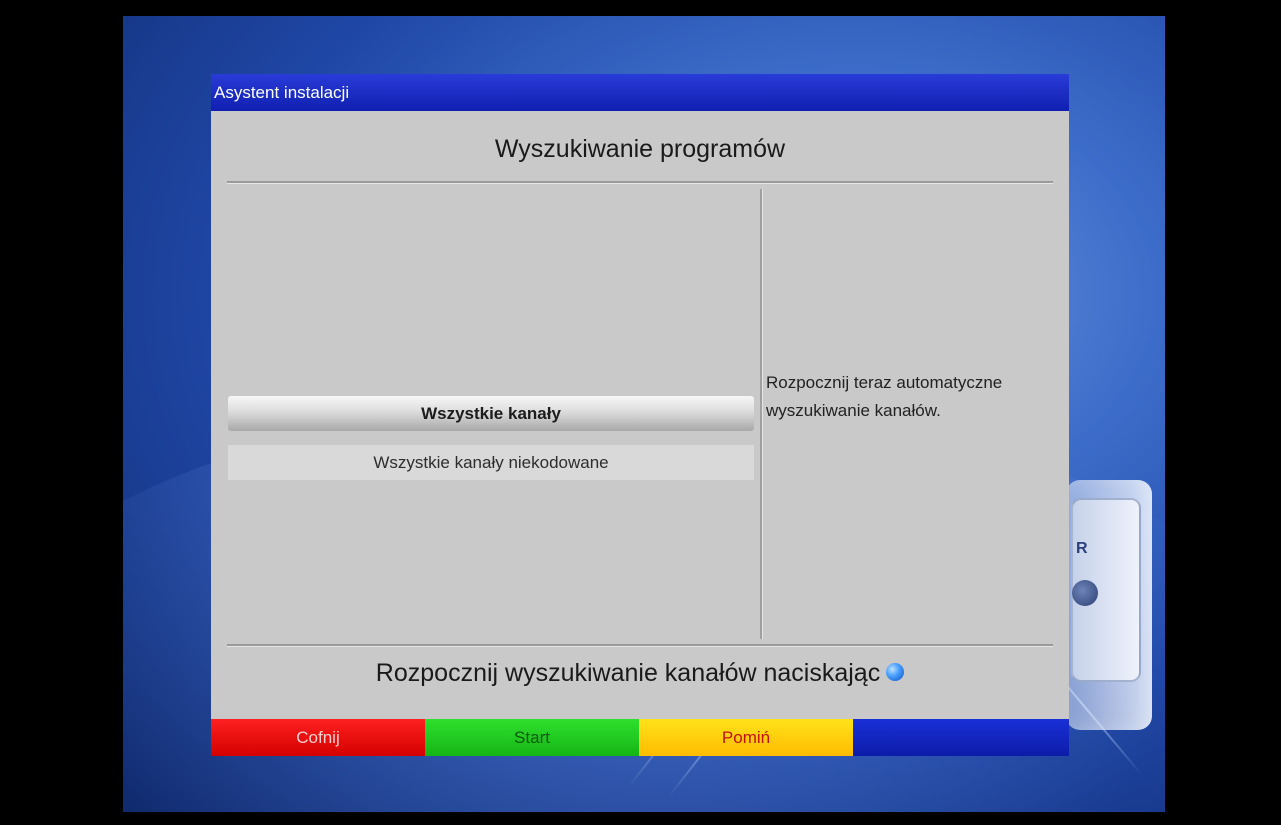 The image size is (1281, 825). Describe the element at coordinates (761, 414) in the screenshot. I see `divider-vertical` at that location.